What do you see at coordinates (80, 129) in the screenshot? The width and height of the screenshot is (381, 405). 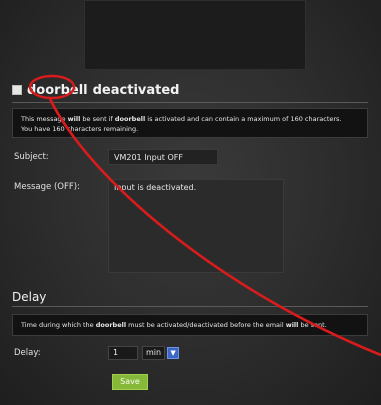 I see `characters-remaining-text: You have 160 characters remaining.` at bounding box center [80, 129].